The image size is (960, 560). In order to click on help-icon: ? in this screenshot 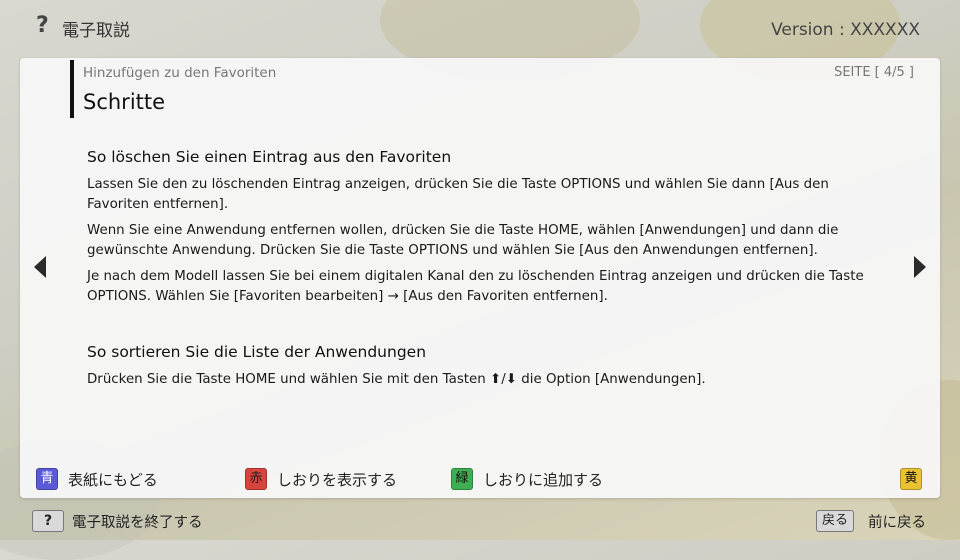, I will do `click(42, 25)`.